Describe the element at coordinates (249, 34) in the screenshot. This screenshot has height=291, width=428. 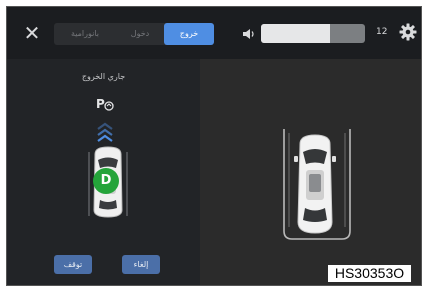
I see `speaker-icon` at that location.